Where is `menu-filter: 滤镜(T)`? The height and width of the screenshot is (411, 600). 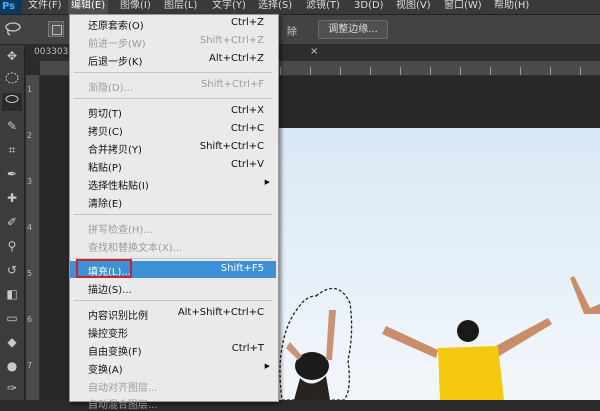 menu-filter: 滤镜(T) is located at coordinates (323, 7).